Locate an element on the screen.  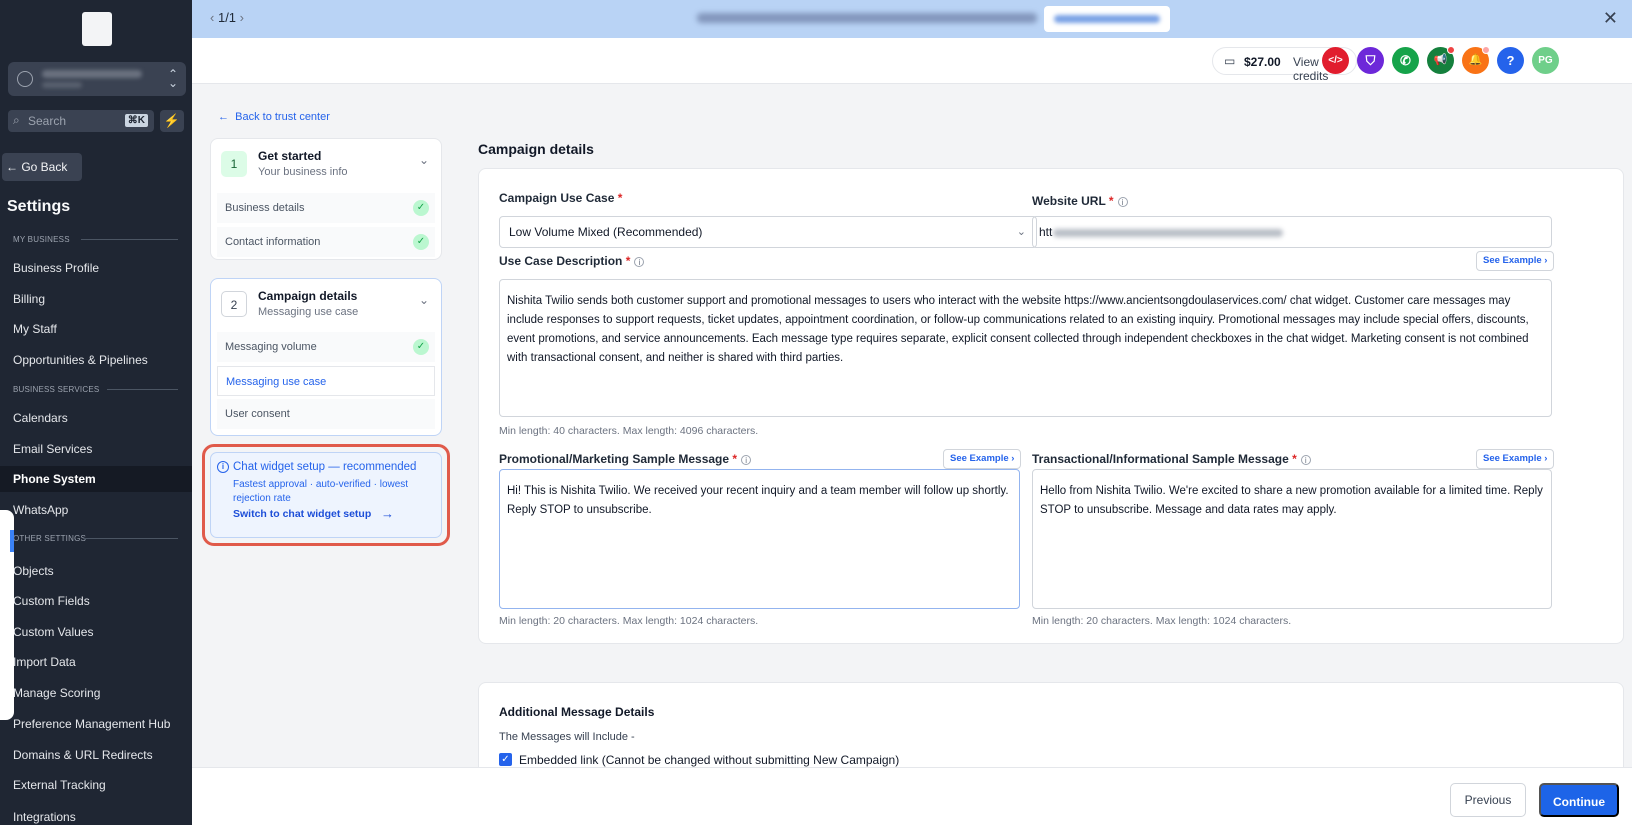
quick-actions-bolt-icon: ⚡ is located at coordinates (172, 121).